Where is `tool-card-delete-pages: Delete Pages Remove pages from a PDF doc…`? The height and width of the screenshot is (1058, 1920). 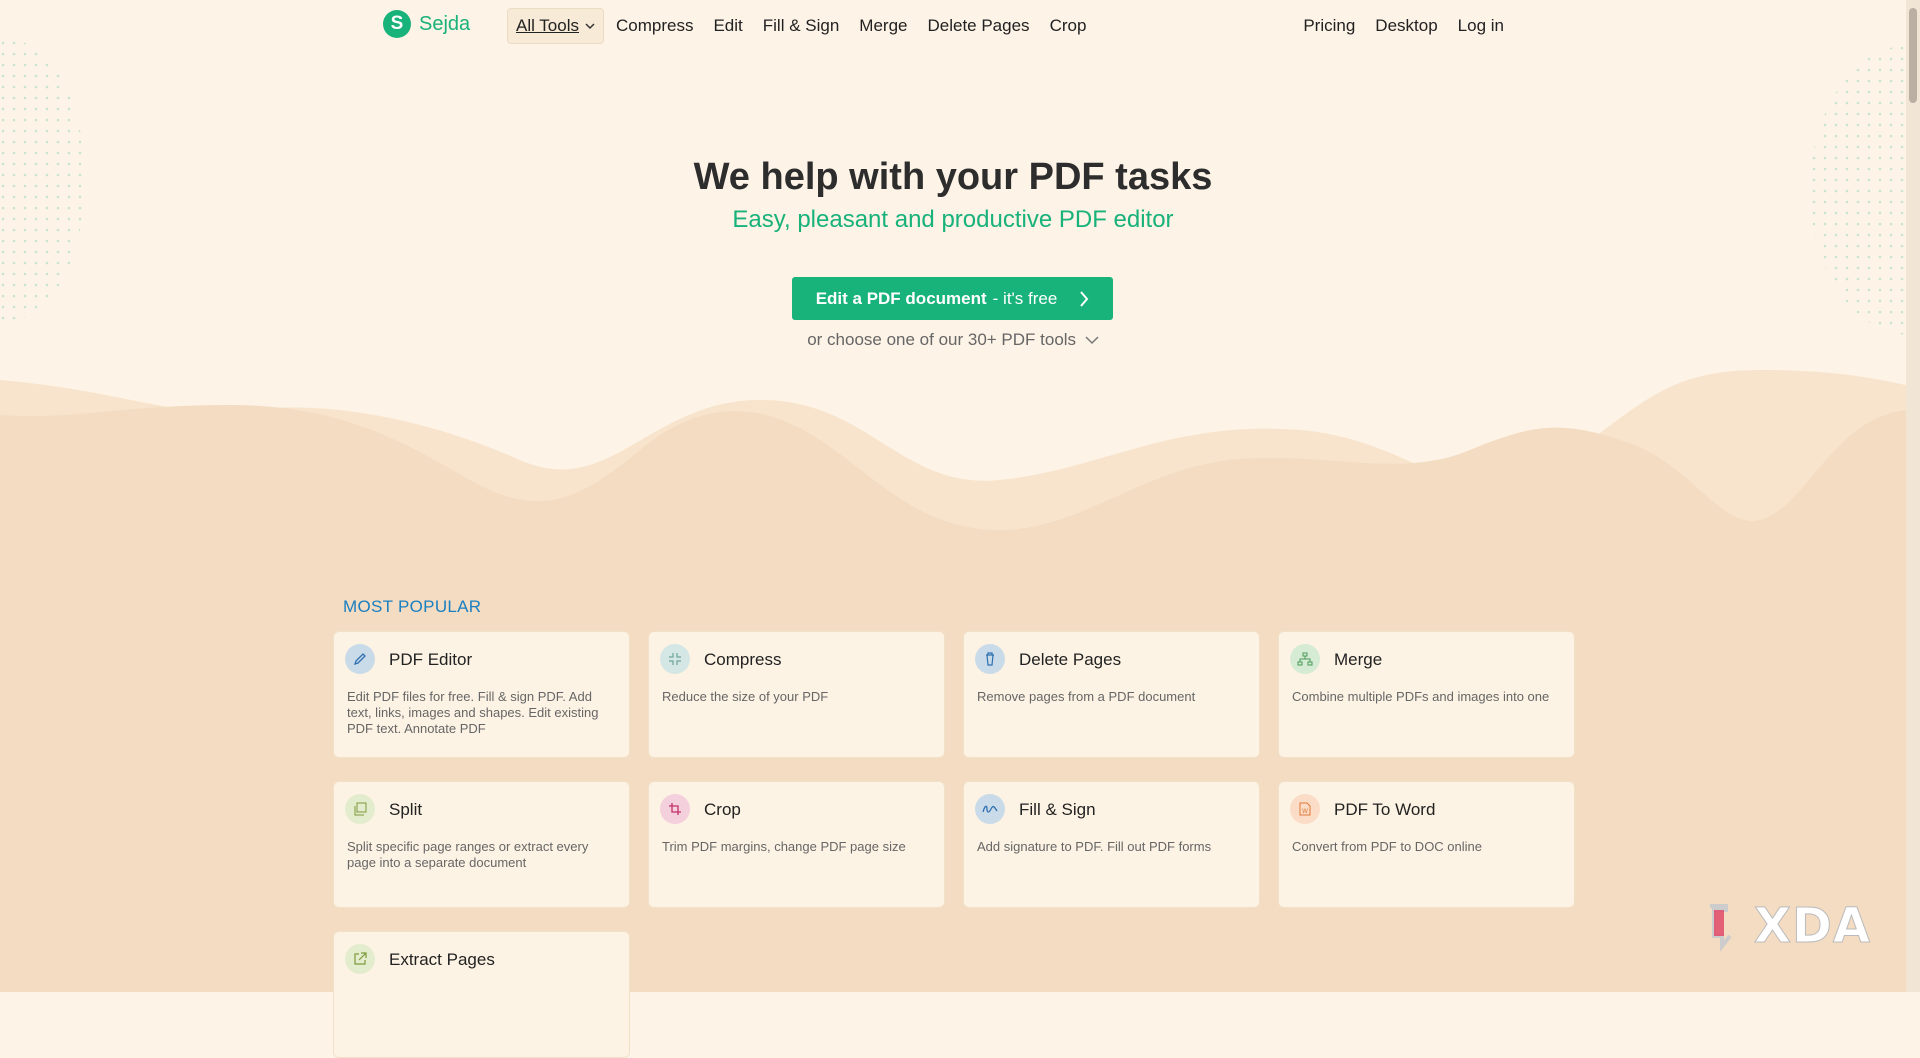
tool-card-delete-pages: Delete Pages Remove pages from a PDF doc… is located at coordinates (1111, 694).